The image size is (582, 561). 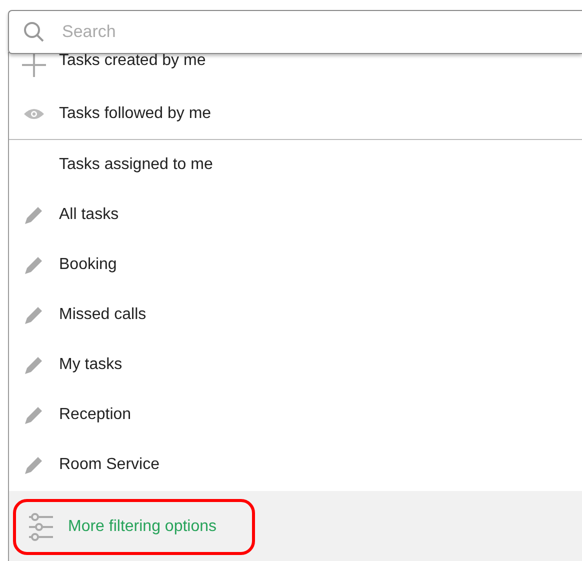 I want to click on eye-icon, so click(x=34, y=114).